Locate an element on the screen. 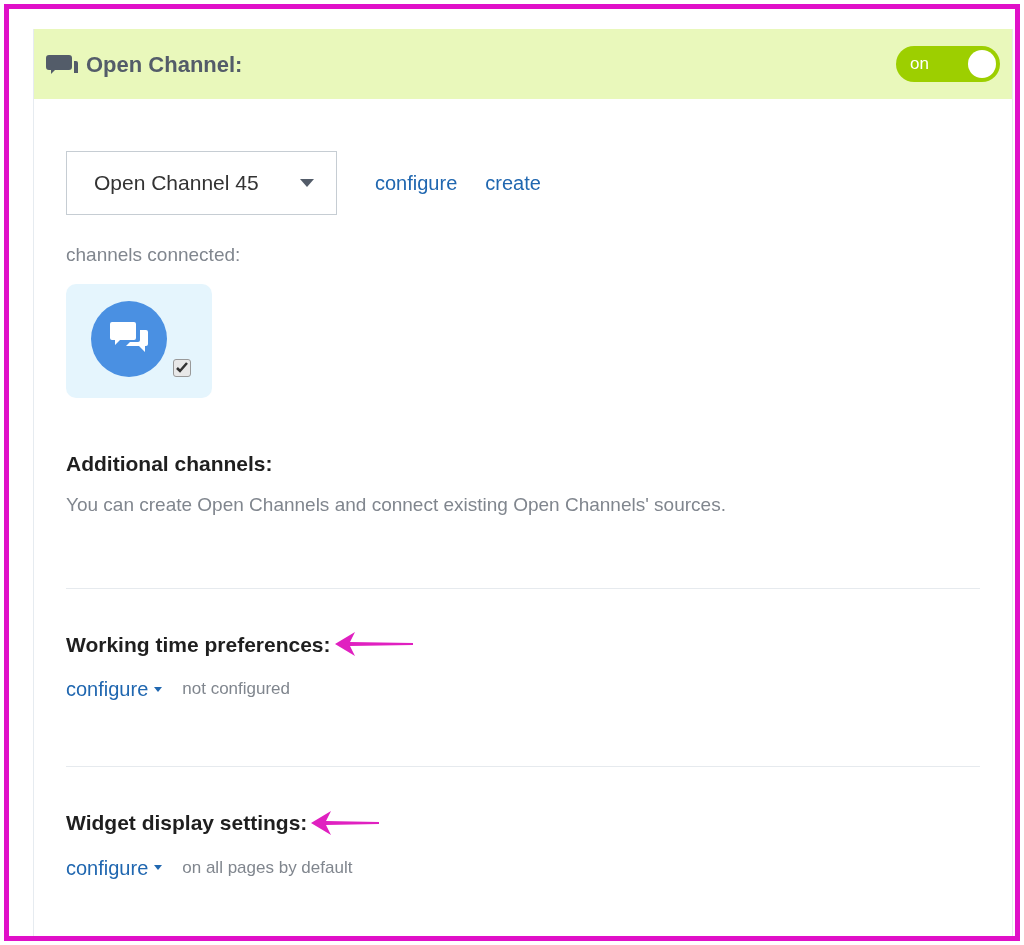  status-text: not configured is located at coordinates (236, 689).